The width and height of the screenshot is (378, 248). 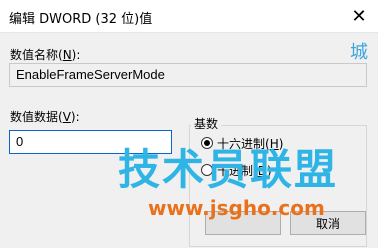 I want to click on title-bar: 编辑 DWORD (32 位)值 ✕, so click(x=189, y=16).